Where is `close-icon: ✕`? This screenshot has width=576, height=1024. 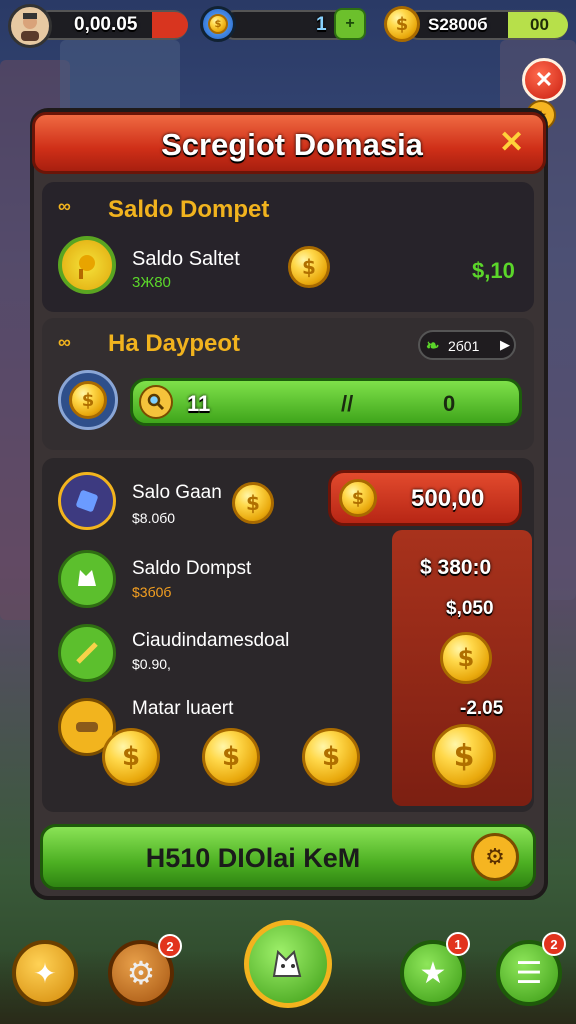 close-icon: ✕ is located at coordinates (544, 80).